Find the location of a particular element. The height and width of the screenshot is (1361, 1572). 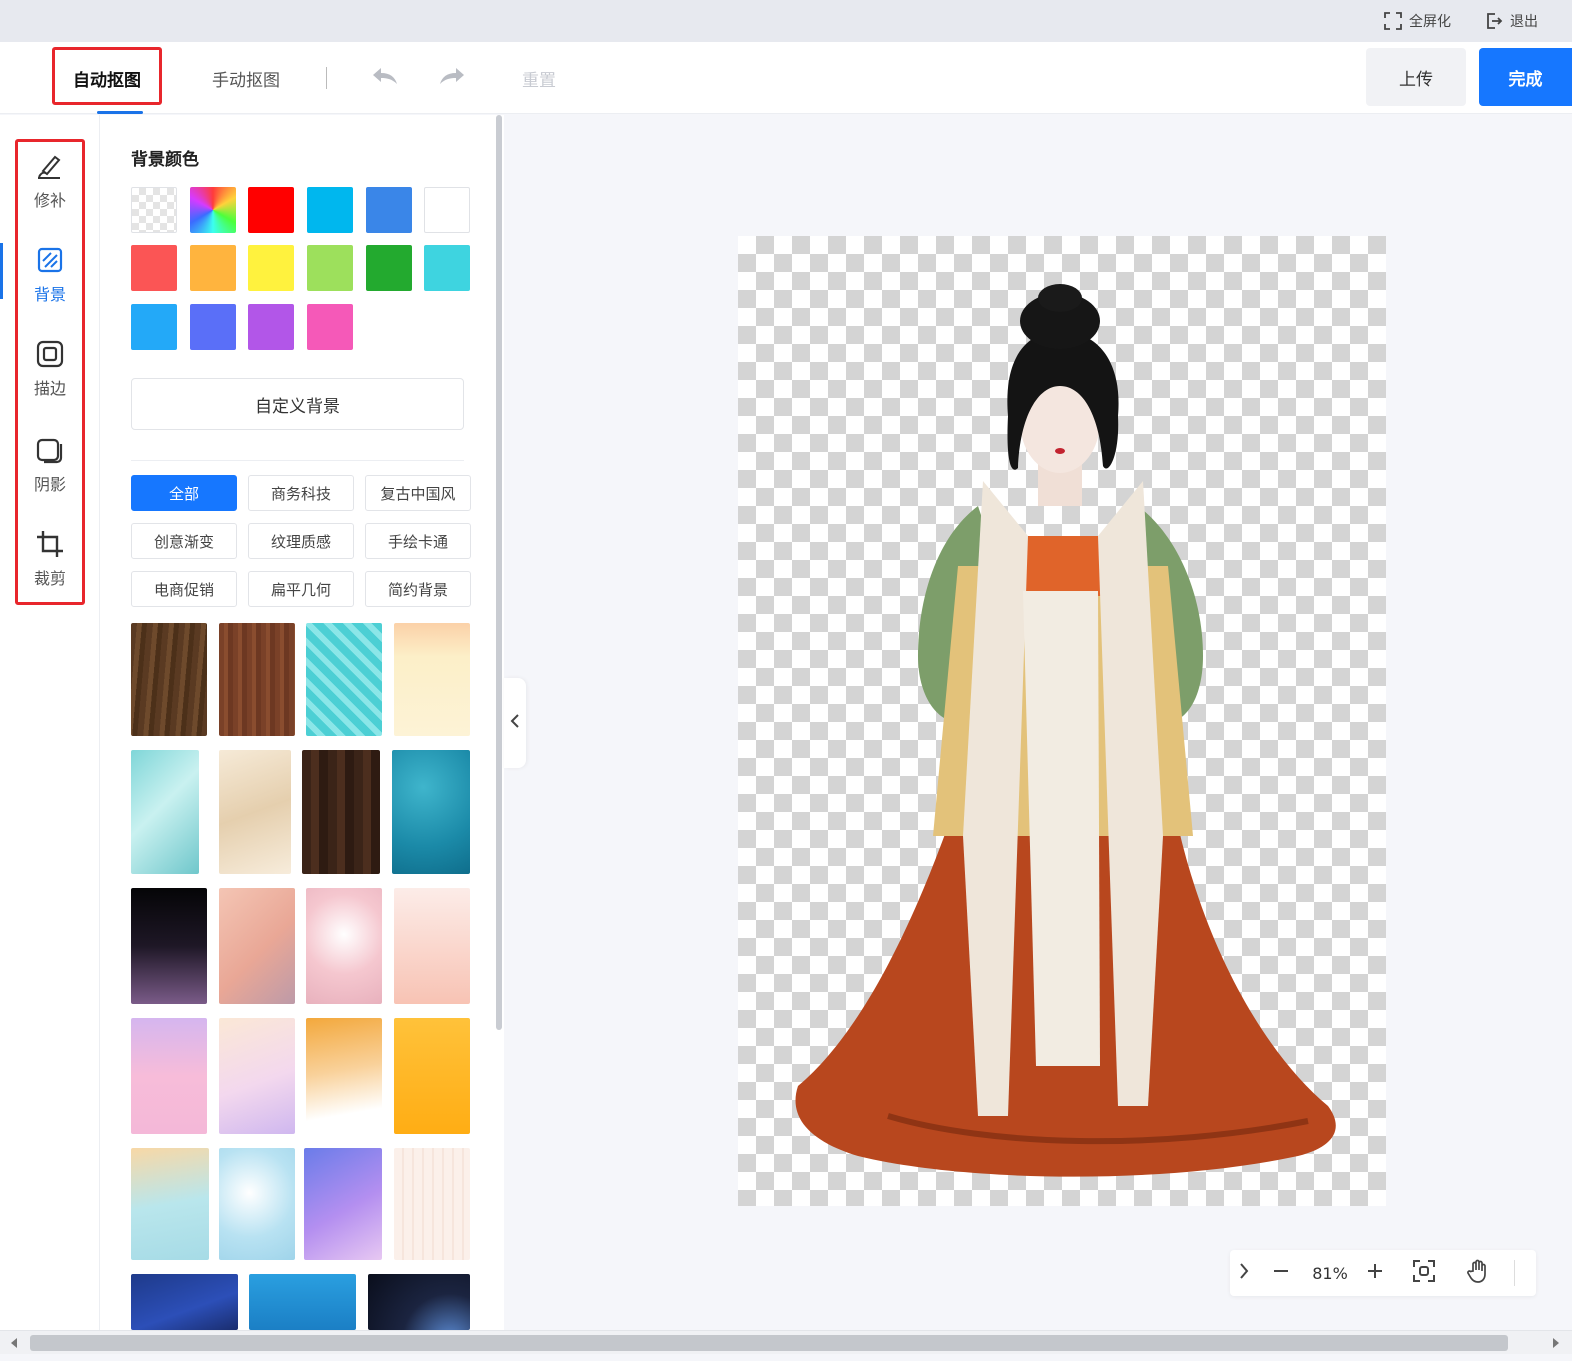

fit-screen-icon is located at coordinates (1424, 1273).